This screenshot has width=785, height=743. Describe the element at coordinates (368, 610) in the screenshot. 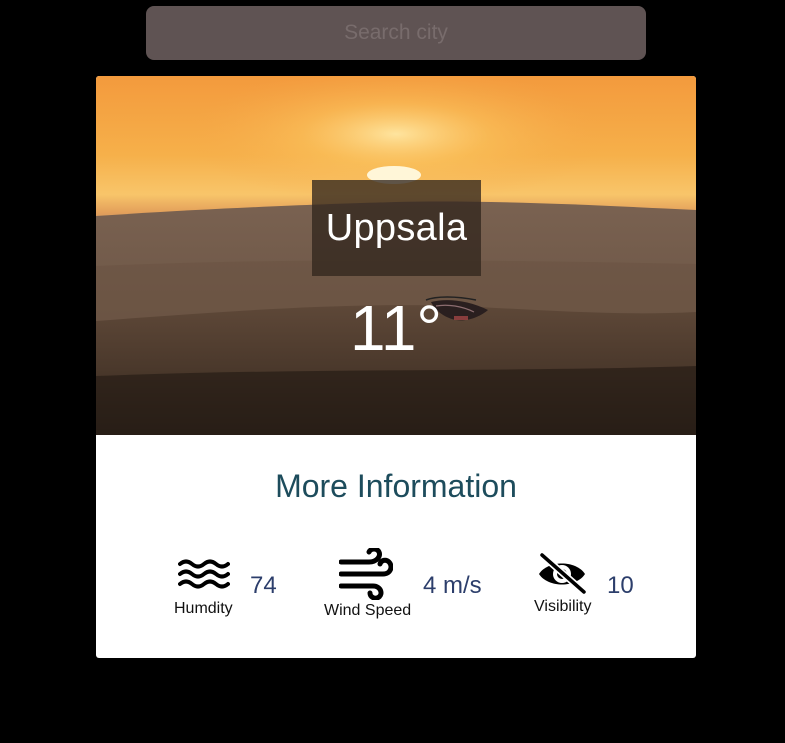

I see `wind-speed-label: Wind Speed` at that location.